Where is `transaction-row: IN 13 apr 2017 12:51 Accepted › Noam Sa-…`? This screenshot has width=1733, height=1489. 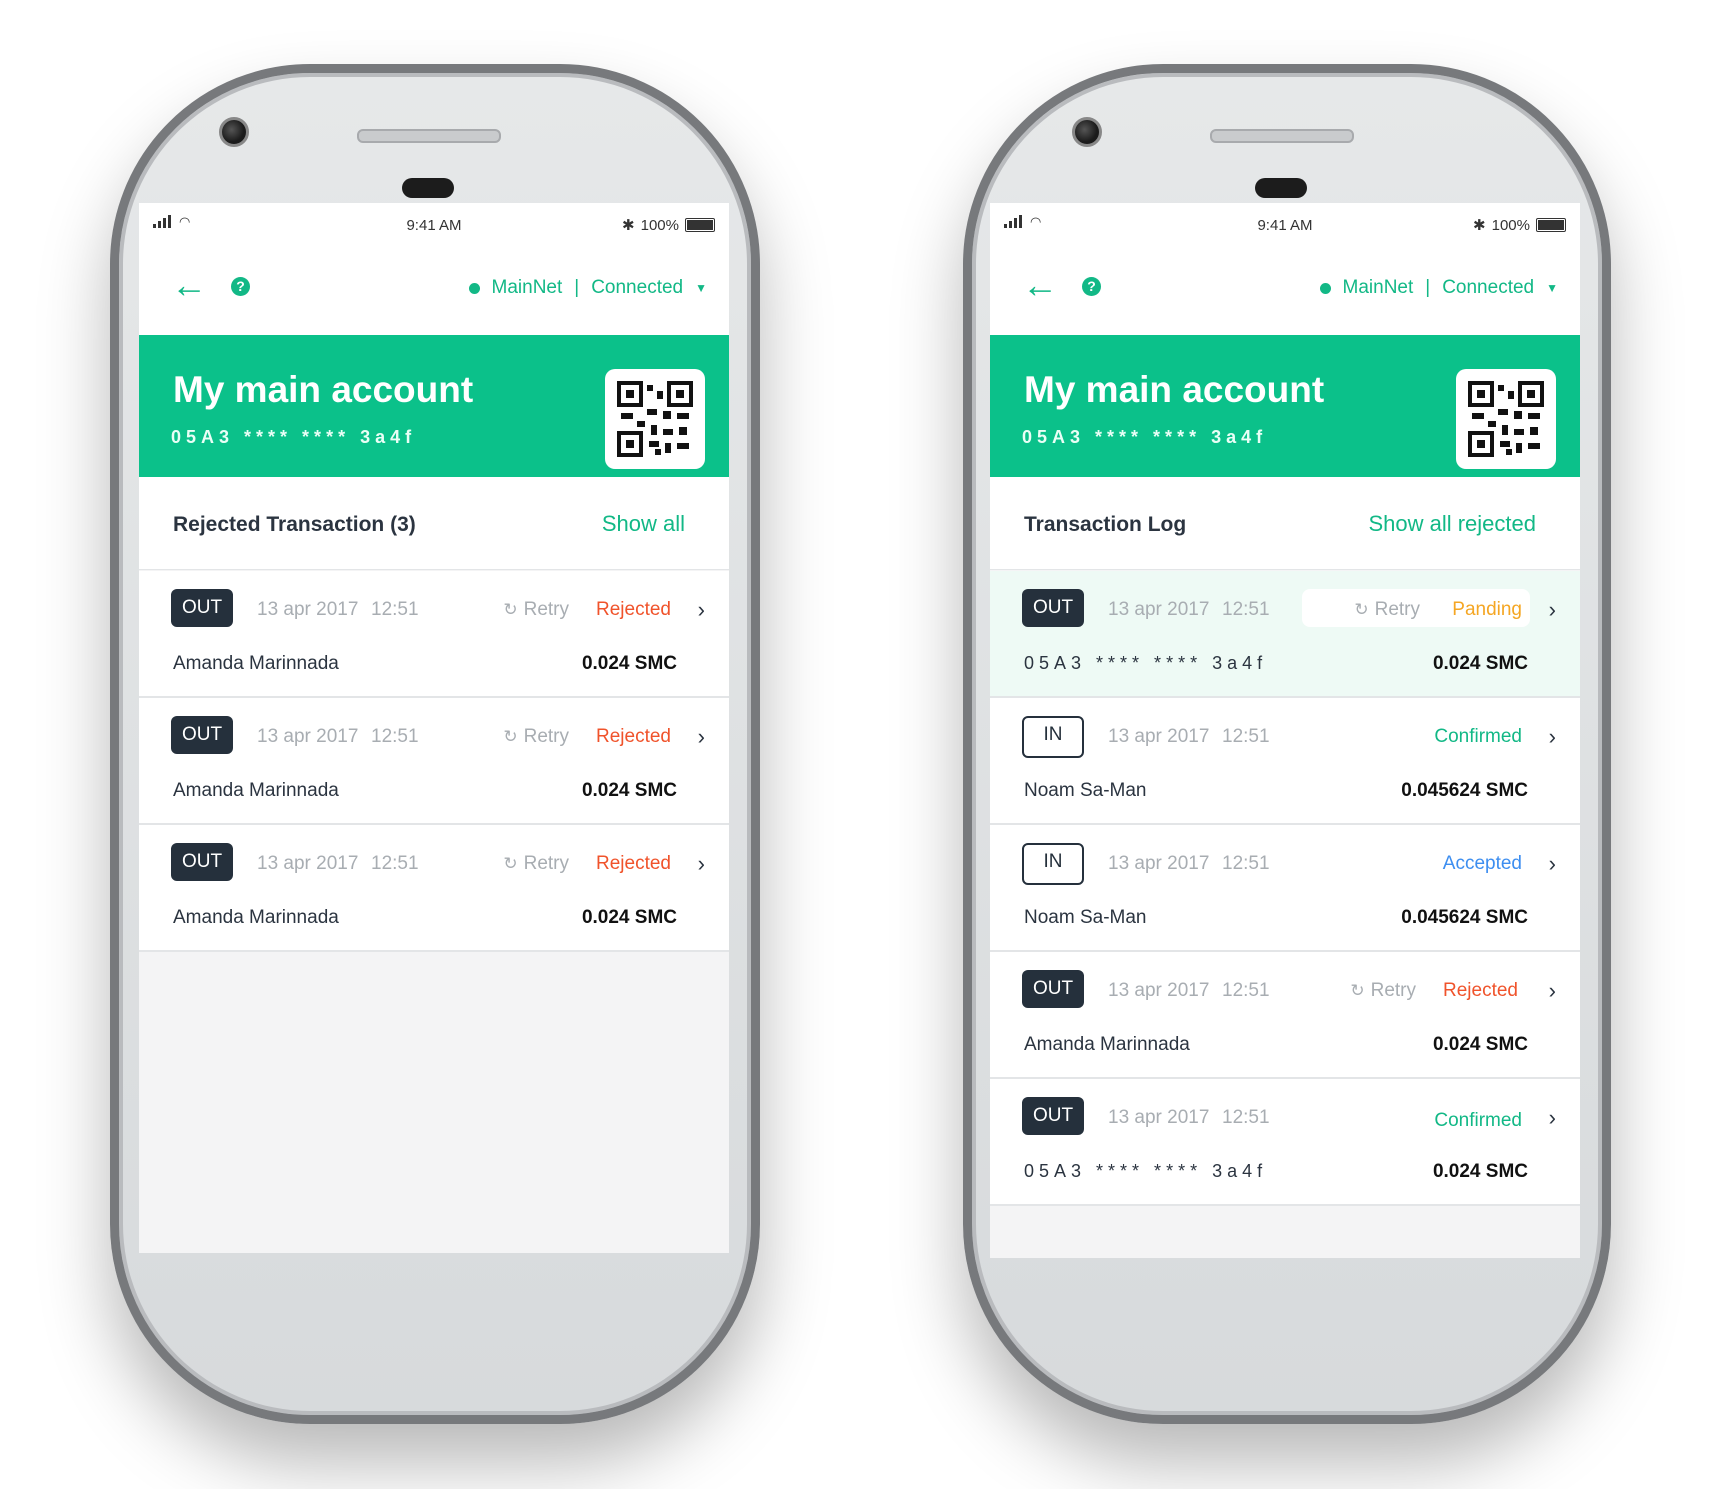 transaction-row: IN 13 apr 2017 12:51 Accepted › Noam Sa-… is located at coordinates (1285, 888).